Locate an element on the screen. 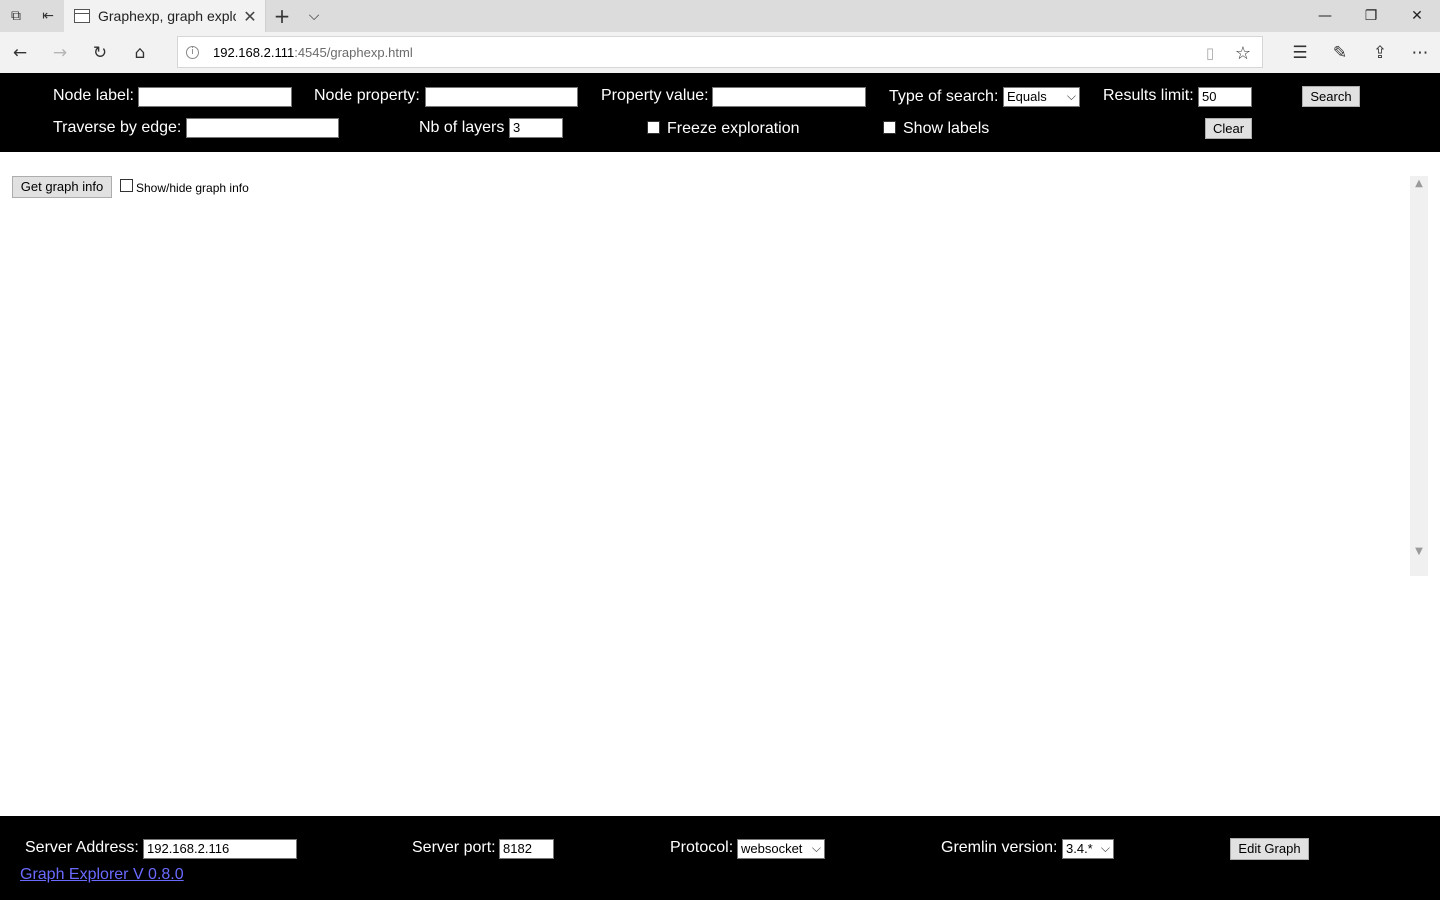 The width and height of the screenshot is (1440, 900). gremlin-version-label: Gremlin version: is located at coordinates (999, 847).